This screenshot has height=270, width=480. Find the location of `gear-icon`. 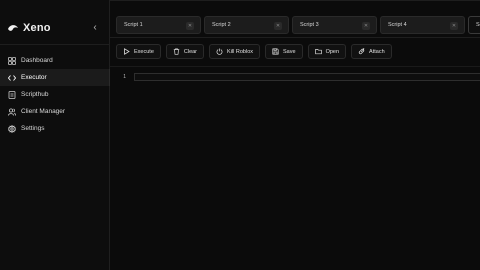

gear-icon is located at coordinates (12, 128).